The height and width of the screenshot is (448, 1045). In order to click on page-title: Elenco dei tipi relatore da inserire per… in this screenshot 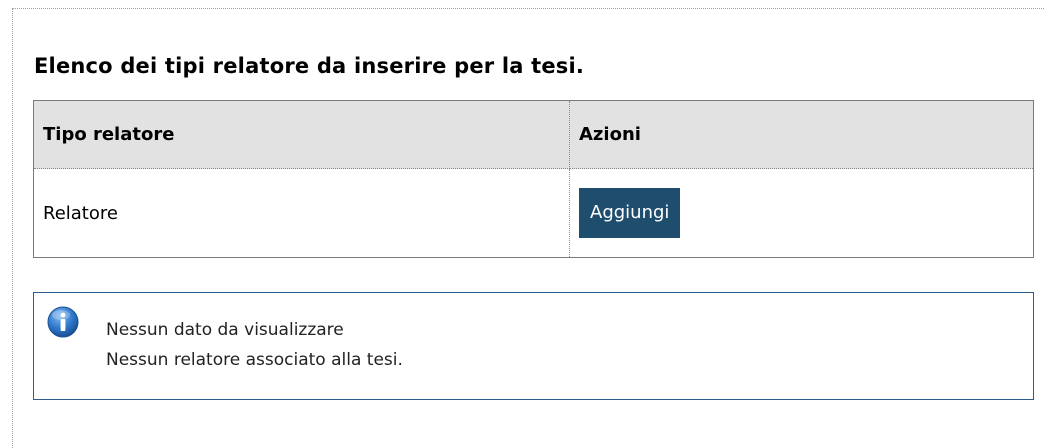, I will do `click(309, 66)`.